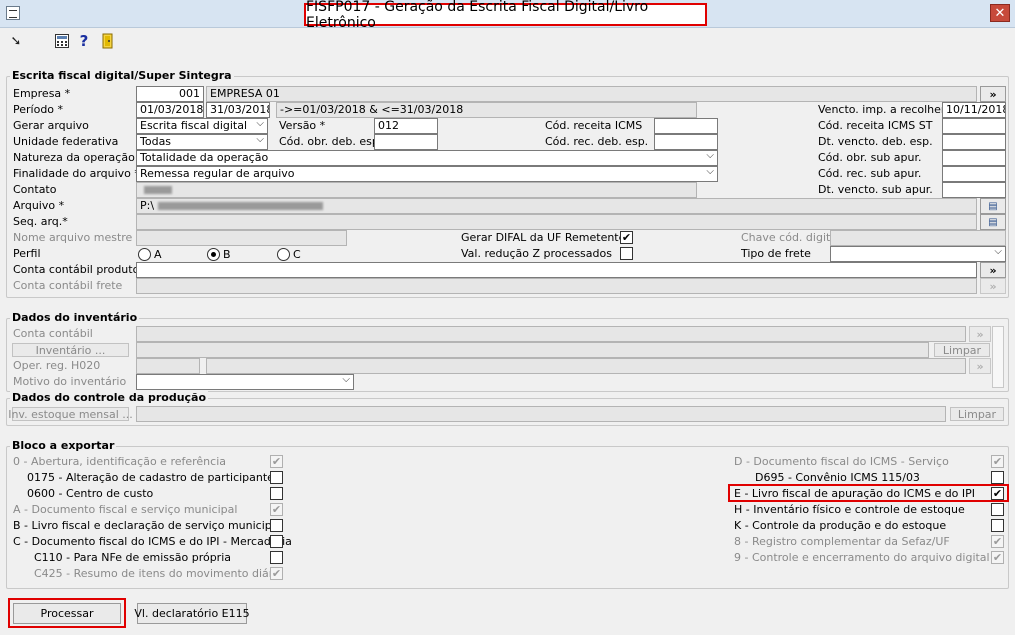  I want to click on perfil-a-label: A, so click(158, 254).